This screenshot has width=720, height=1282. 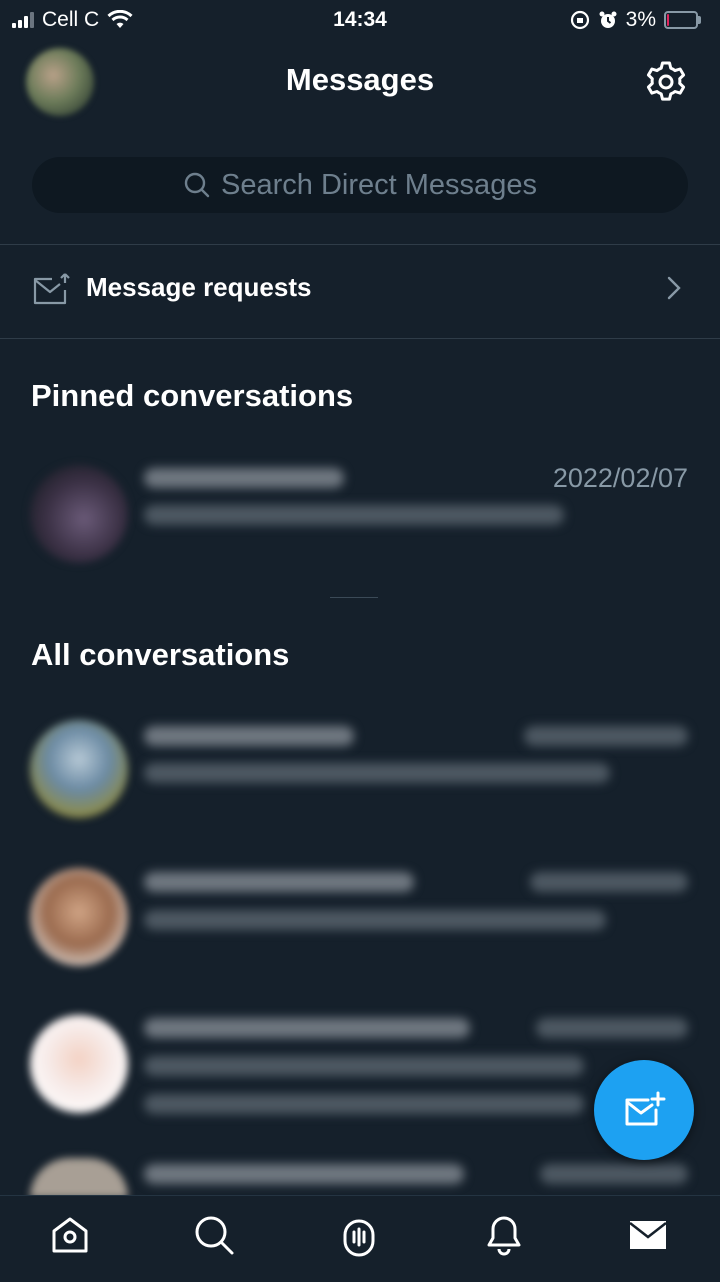 What do you see at coordinates (360, 20) in the screenshot?
I see `status-bar: Cell C 14:34 3%` at bounding box center [360, 20].